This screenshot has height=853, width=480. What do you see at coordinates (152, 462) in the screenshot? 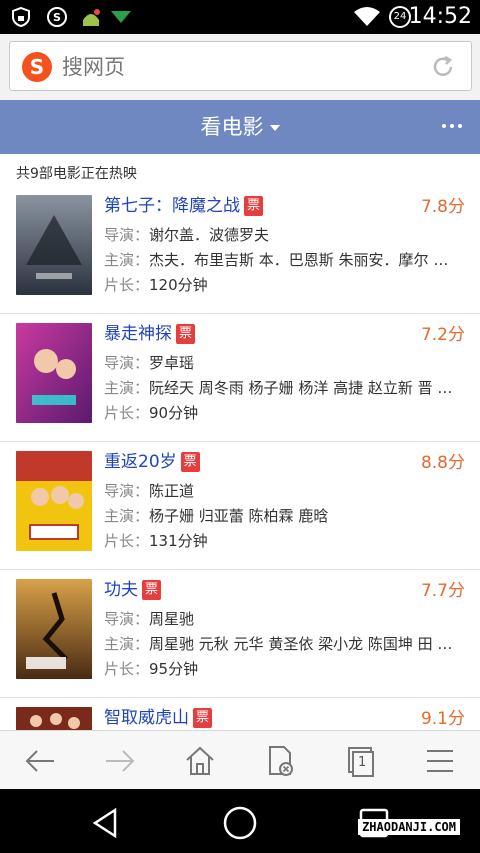
I see `movie-title: 重返20岁票` at bounding box center [152, 462].